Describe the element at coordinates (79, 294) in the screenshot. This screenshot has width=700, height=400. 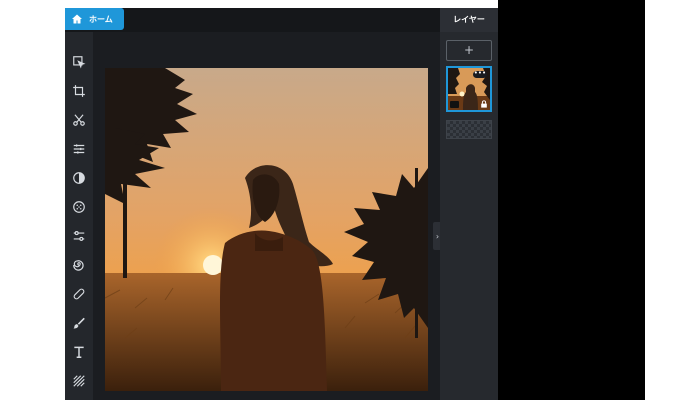
I see `bandage-icon` at that location.